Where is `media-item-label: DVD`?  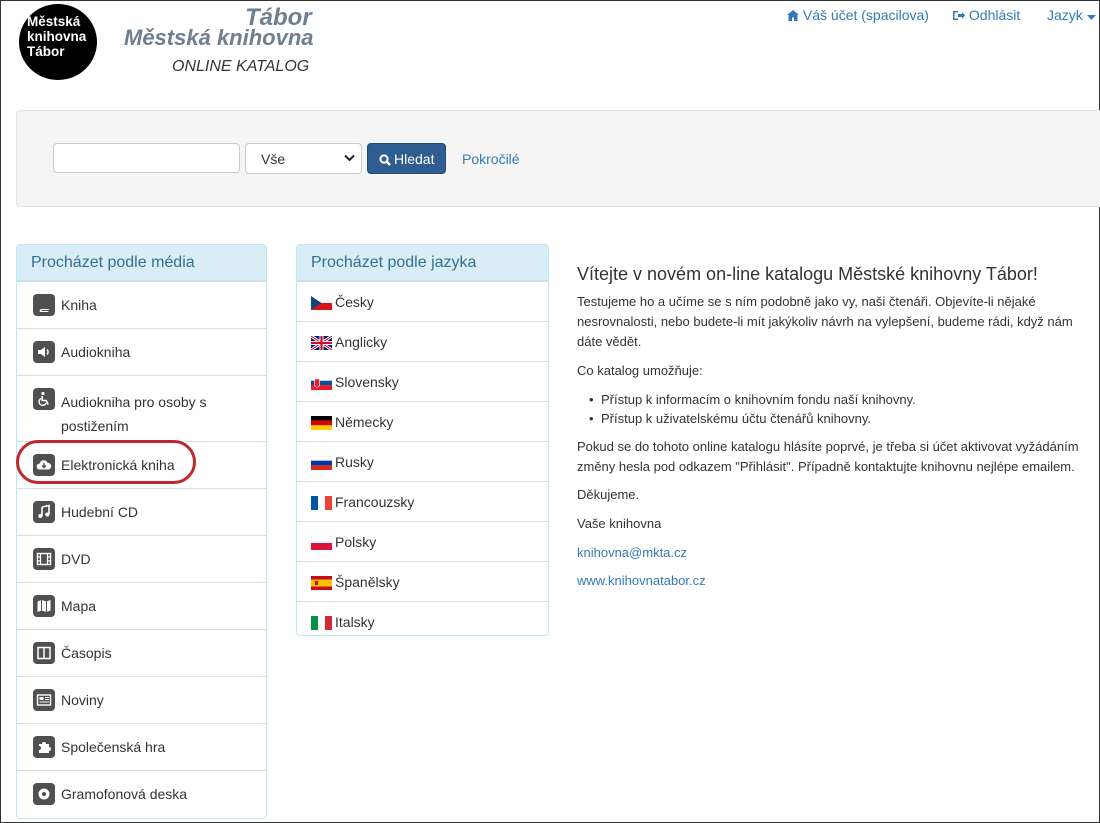
media-item-label: DVD is located at coordinates (76, 559).